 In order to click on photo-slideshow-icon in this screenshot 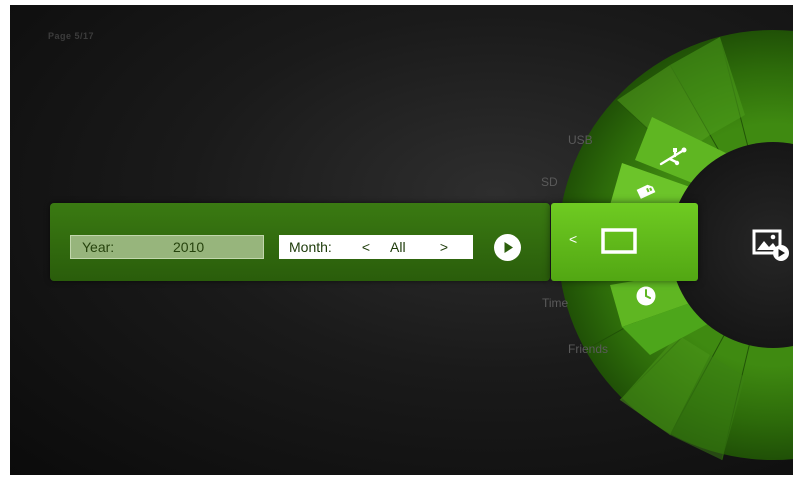, I will do `click(772, 245)`.